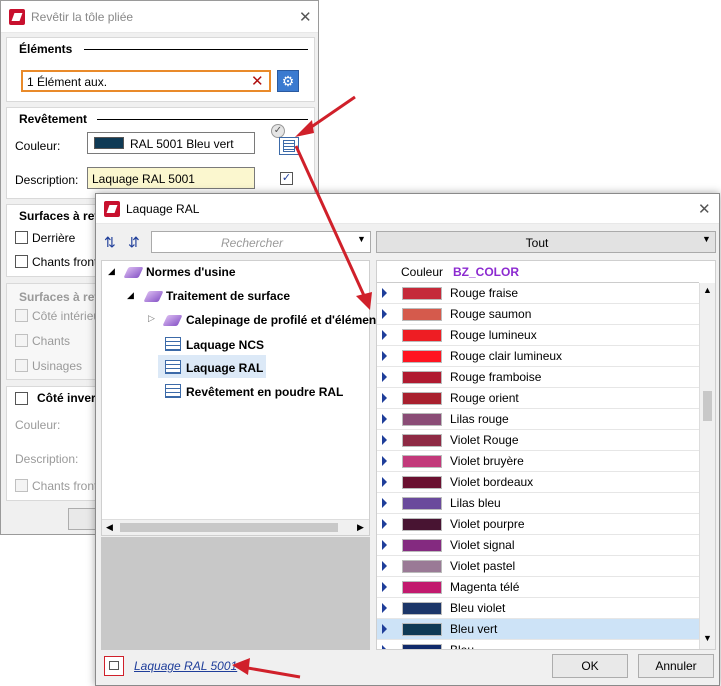  Describe the element at coordinates (185, 666) in the screenshot. I see `selected-color-link: Laquage RAL 5001` at that location.